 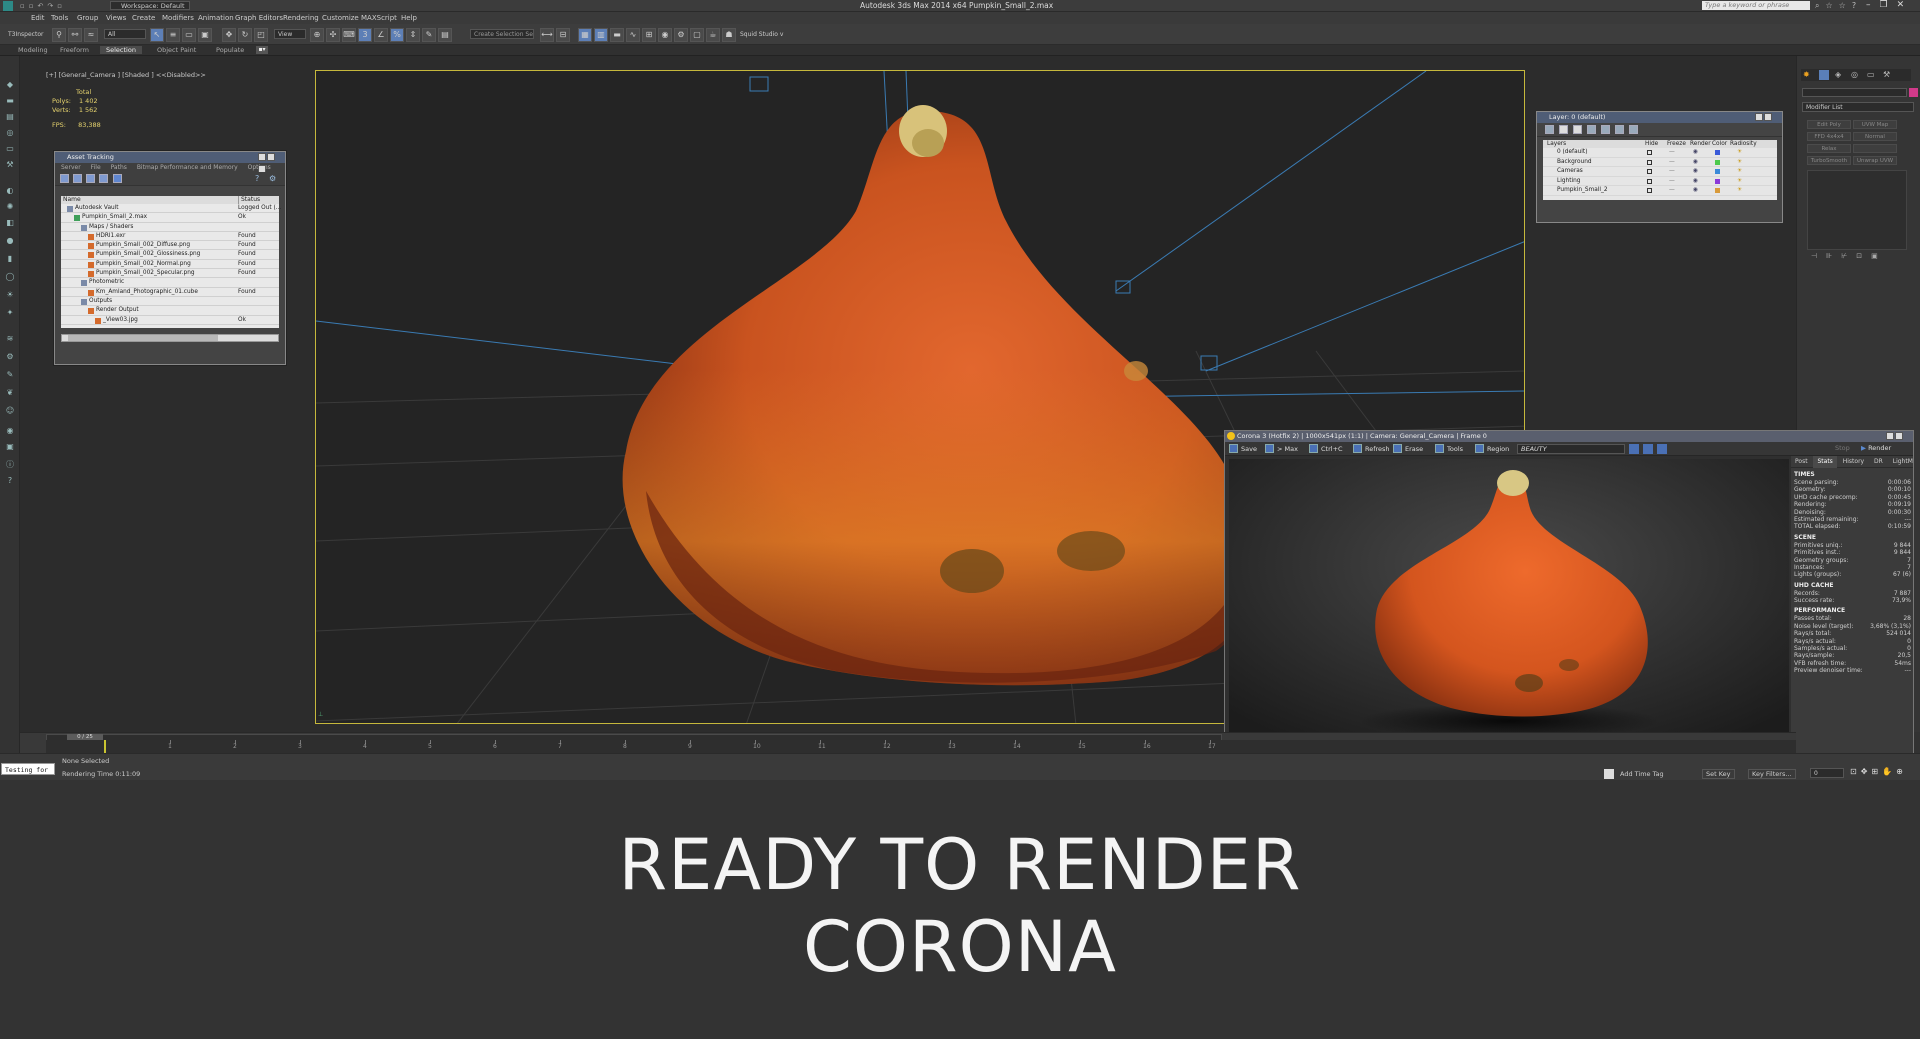 I want to click on pivot-icon: ⊕, so click(x=317, y=35).